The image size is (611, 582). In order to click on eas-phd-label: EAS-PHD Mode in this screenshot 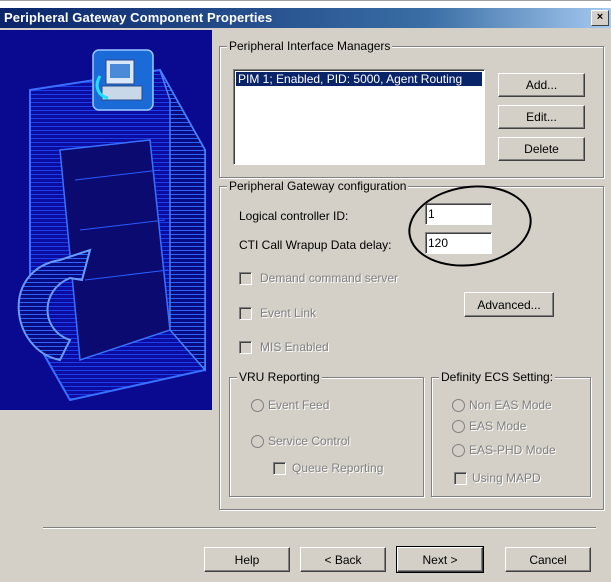, I will do `click(512, 450)`.